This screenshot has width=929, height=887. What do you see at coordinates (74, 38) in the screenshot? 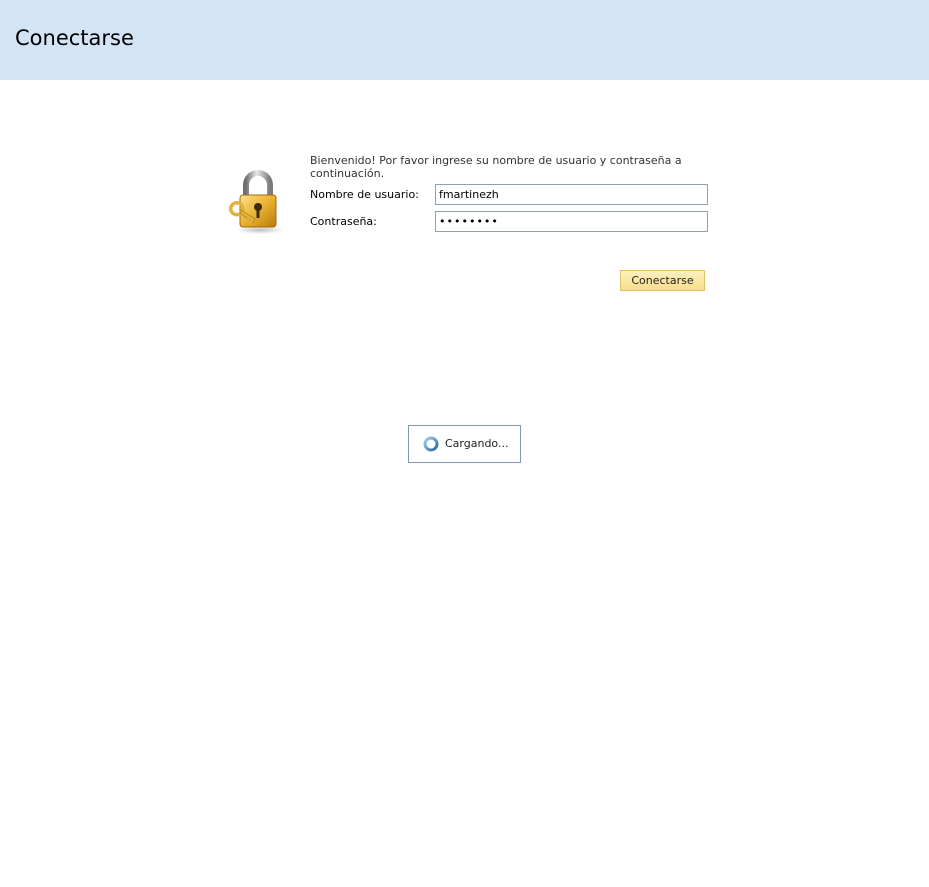
I see `page-title: Conectarse` at bounding box center [74, 38].